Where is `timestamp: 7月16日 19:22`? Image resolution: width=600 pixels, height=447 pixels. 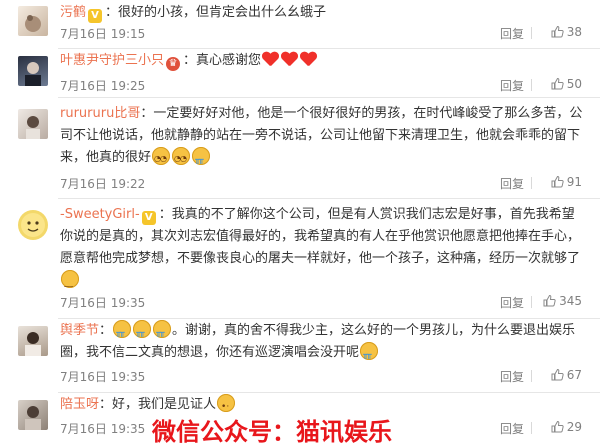 timestamp: 7月16日 19:22 is located at coordinates (103, 184).